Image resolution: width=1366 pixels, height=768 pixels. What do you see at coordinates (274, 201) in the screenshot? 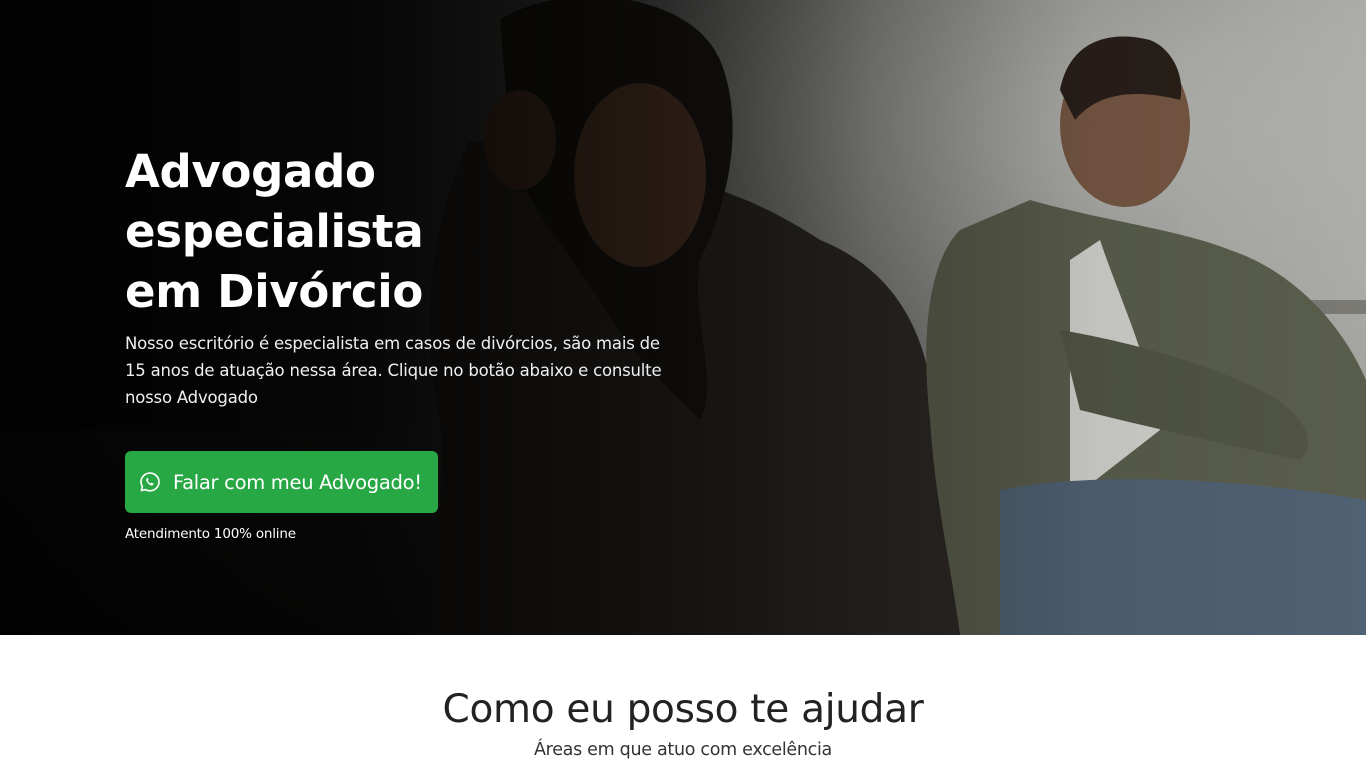
I see `hero-title-line1: Advogado especialista` at bounding box center [274, 201].